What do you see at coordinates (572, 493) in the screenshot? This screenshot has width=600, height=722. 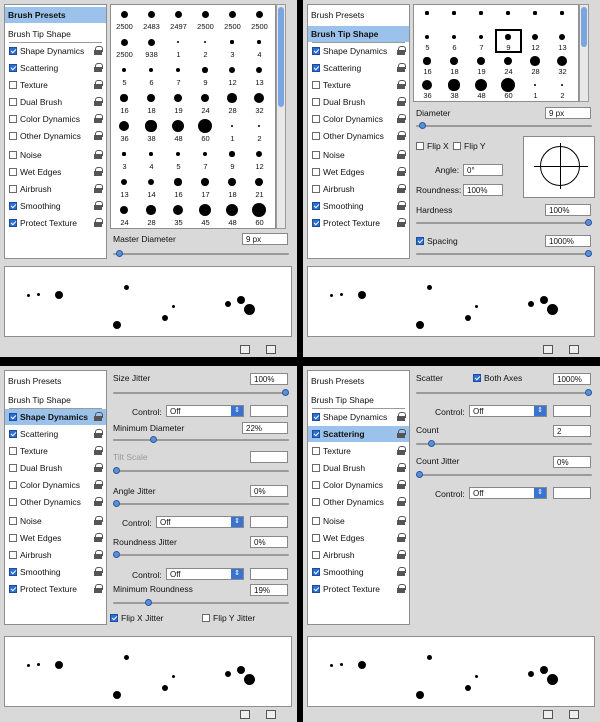 I see `count-control-extra` at bounding box center [572, 493].